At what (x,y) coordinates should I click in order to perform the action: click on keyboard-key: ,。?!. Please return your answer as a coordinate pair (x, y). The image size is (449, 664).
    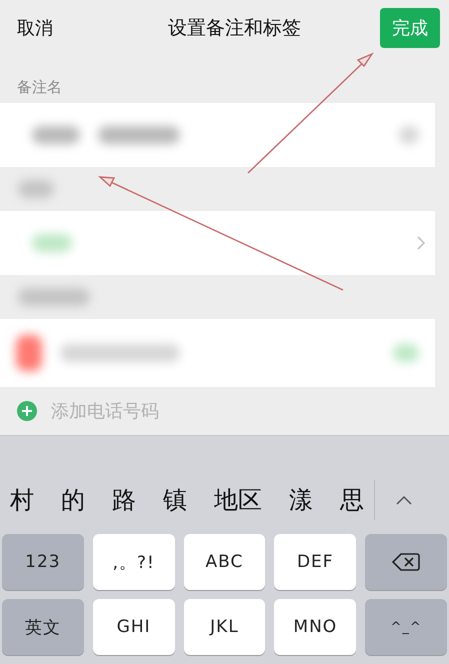
    Looking at the image, I should click on (133, 562).